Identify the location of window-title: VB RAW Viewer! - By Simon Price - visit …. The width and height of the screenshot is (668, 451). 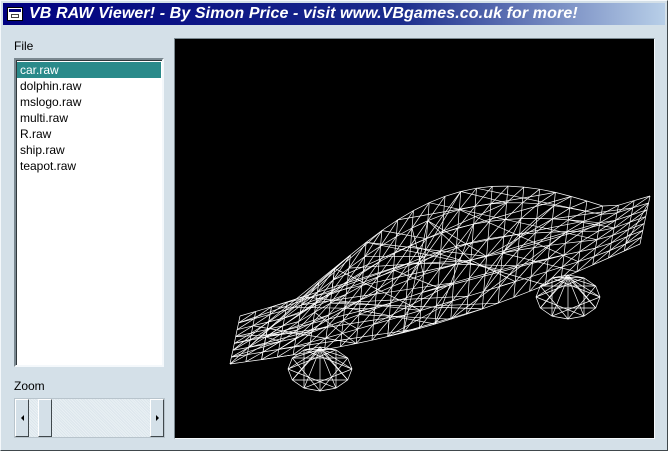
(303, 13).